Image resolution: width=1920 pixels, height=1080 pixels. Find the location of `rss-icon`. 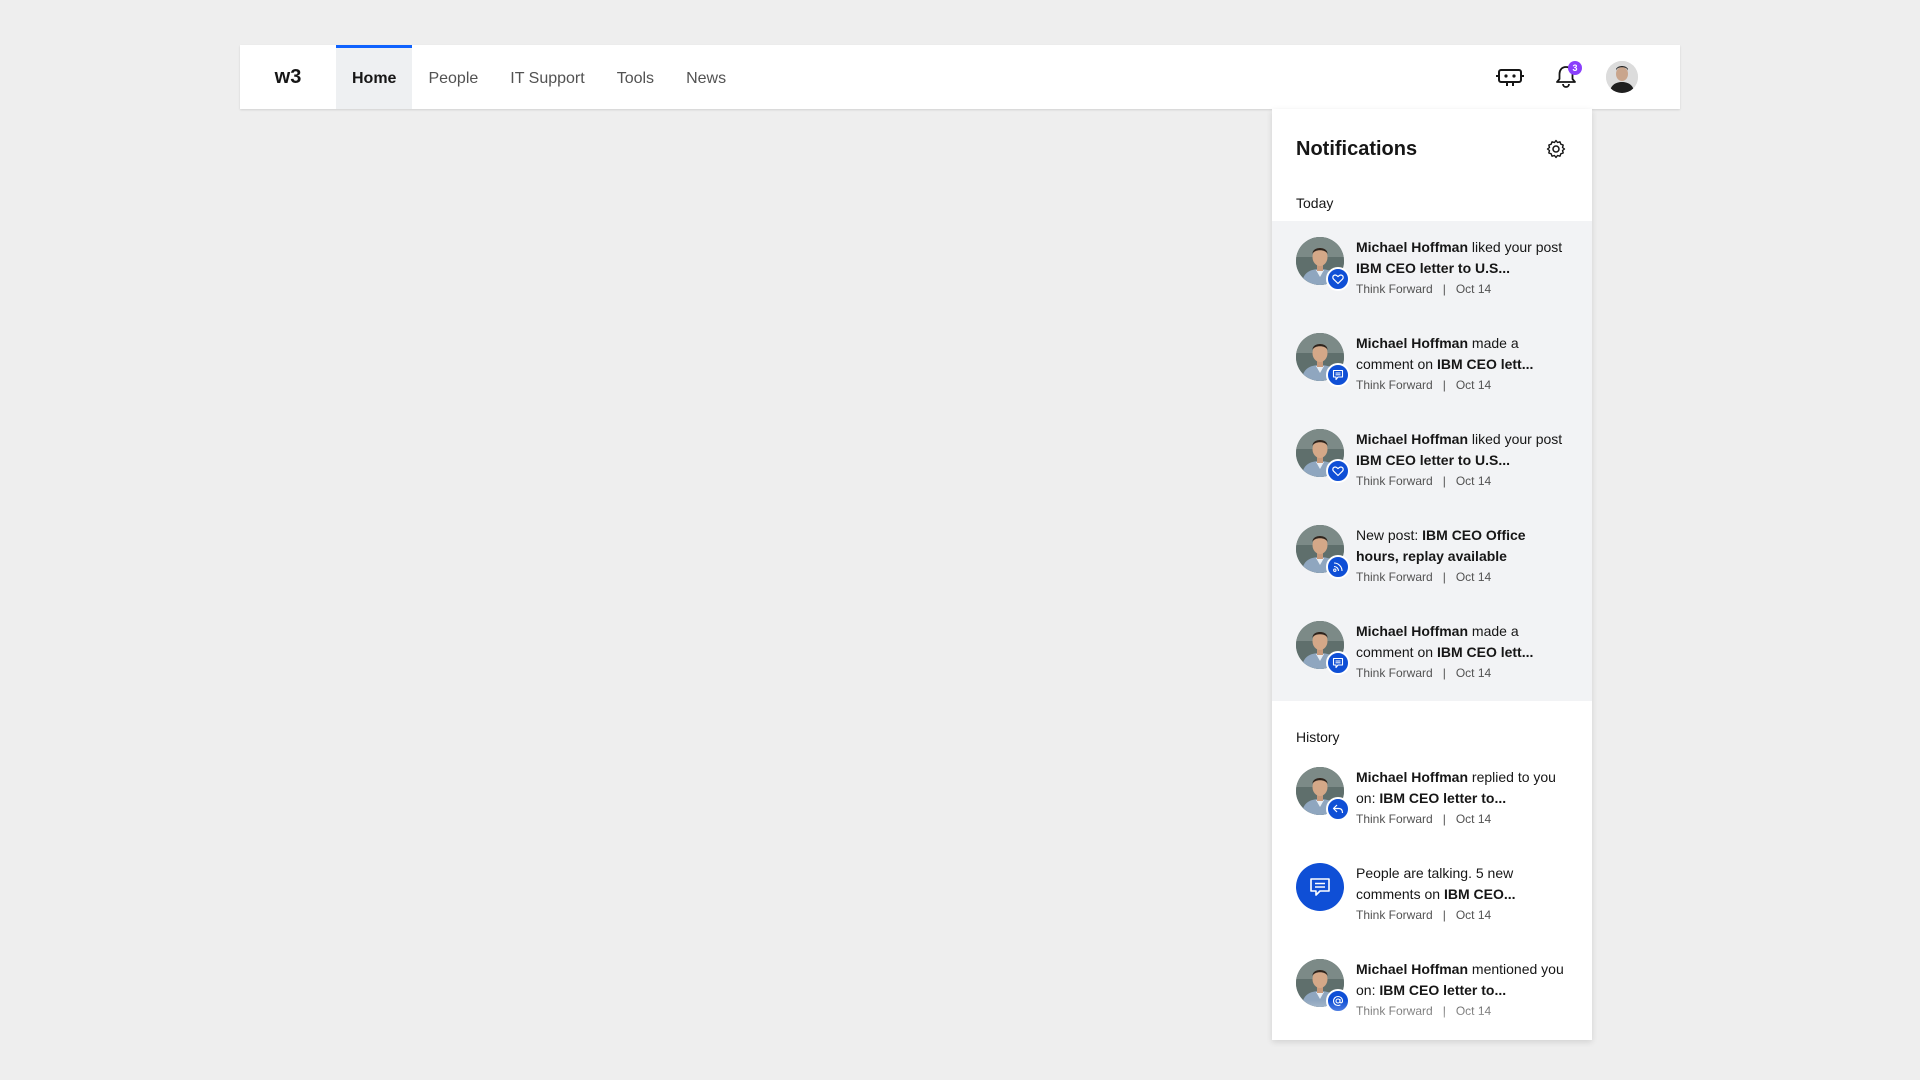

rss-icon is located at coordinates (1338, 567).